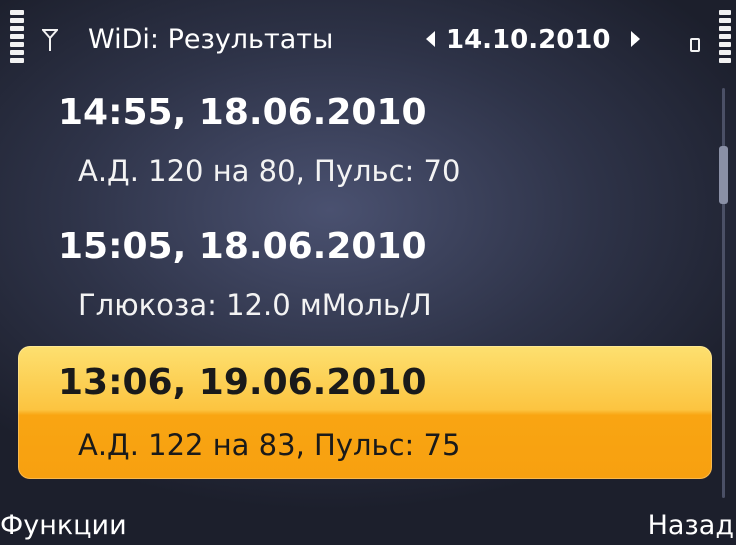  Describe the element at coordinates (50, 40) in the screenshot. I see `antenna-icon` at that location.